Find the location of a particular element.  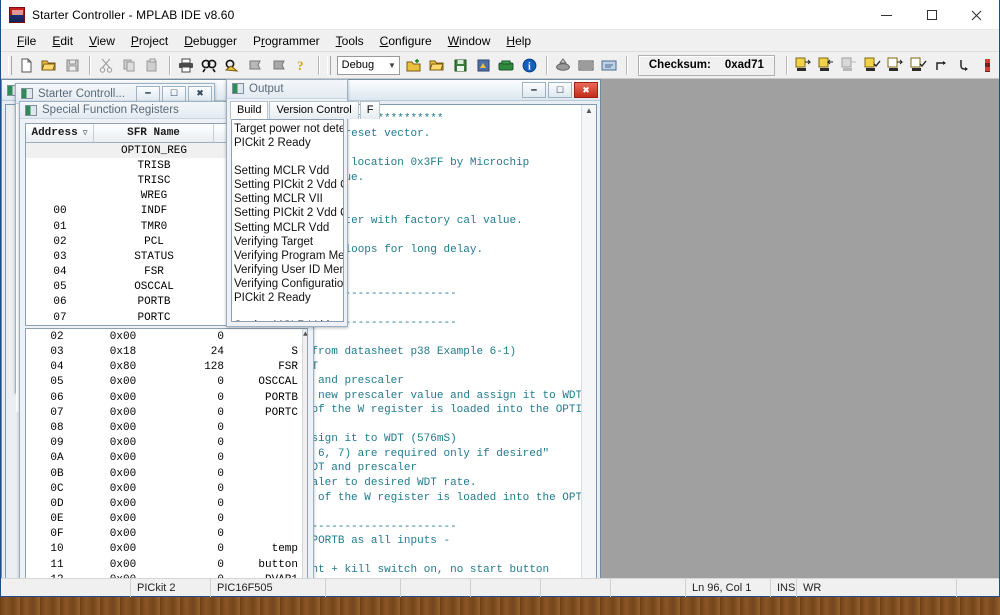

bookmark-icon is located at coordinates (255, 65).